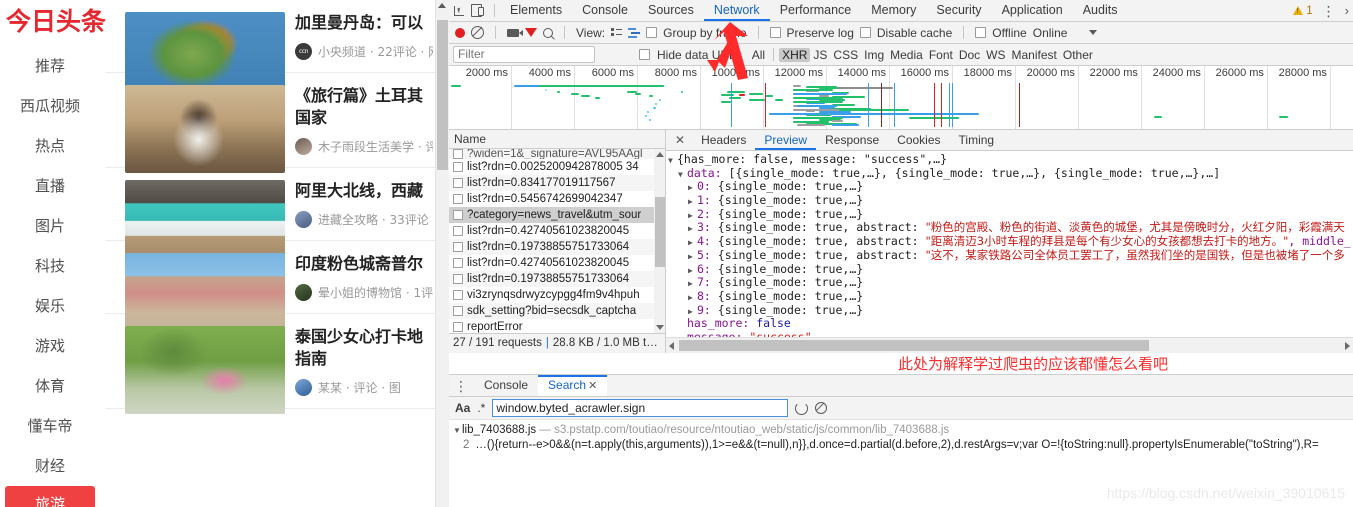 The image size is (1353, 507). What do you see at coordinates (737, 10) in the screenshot?
I see `tab-network: Network` at bounding box center [737, 10].